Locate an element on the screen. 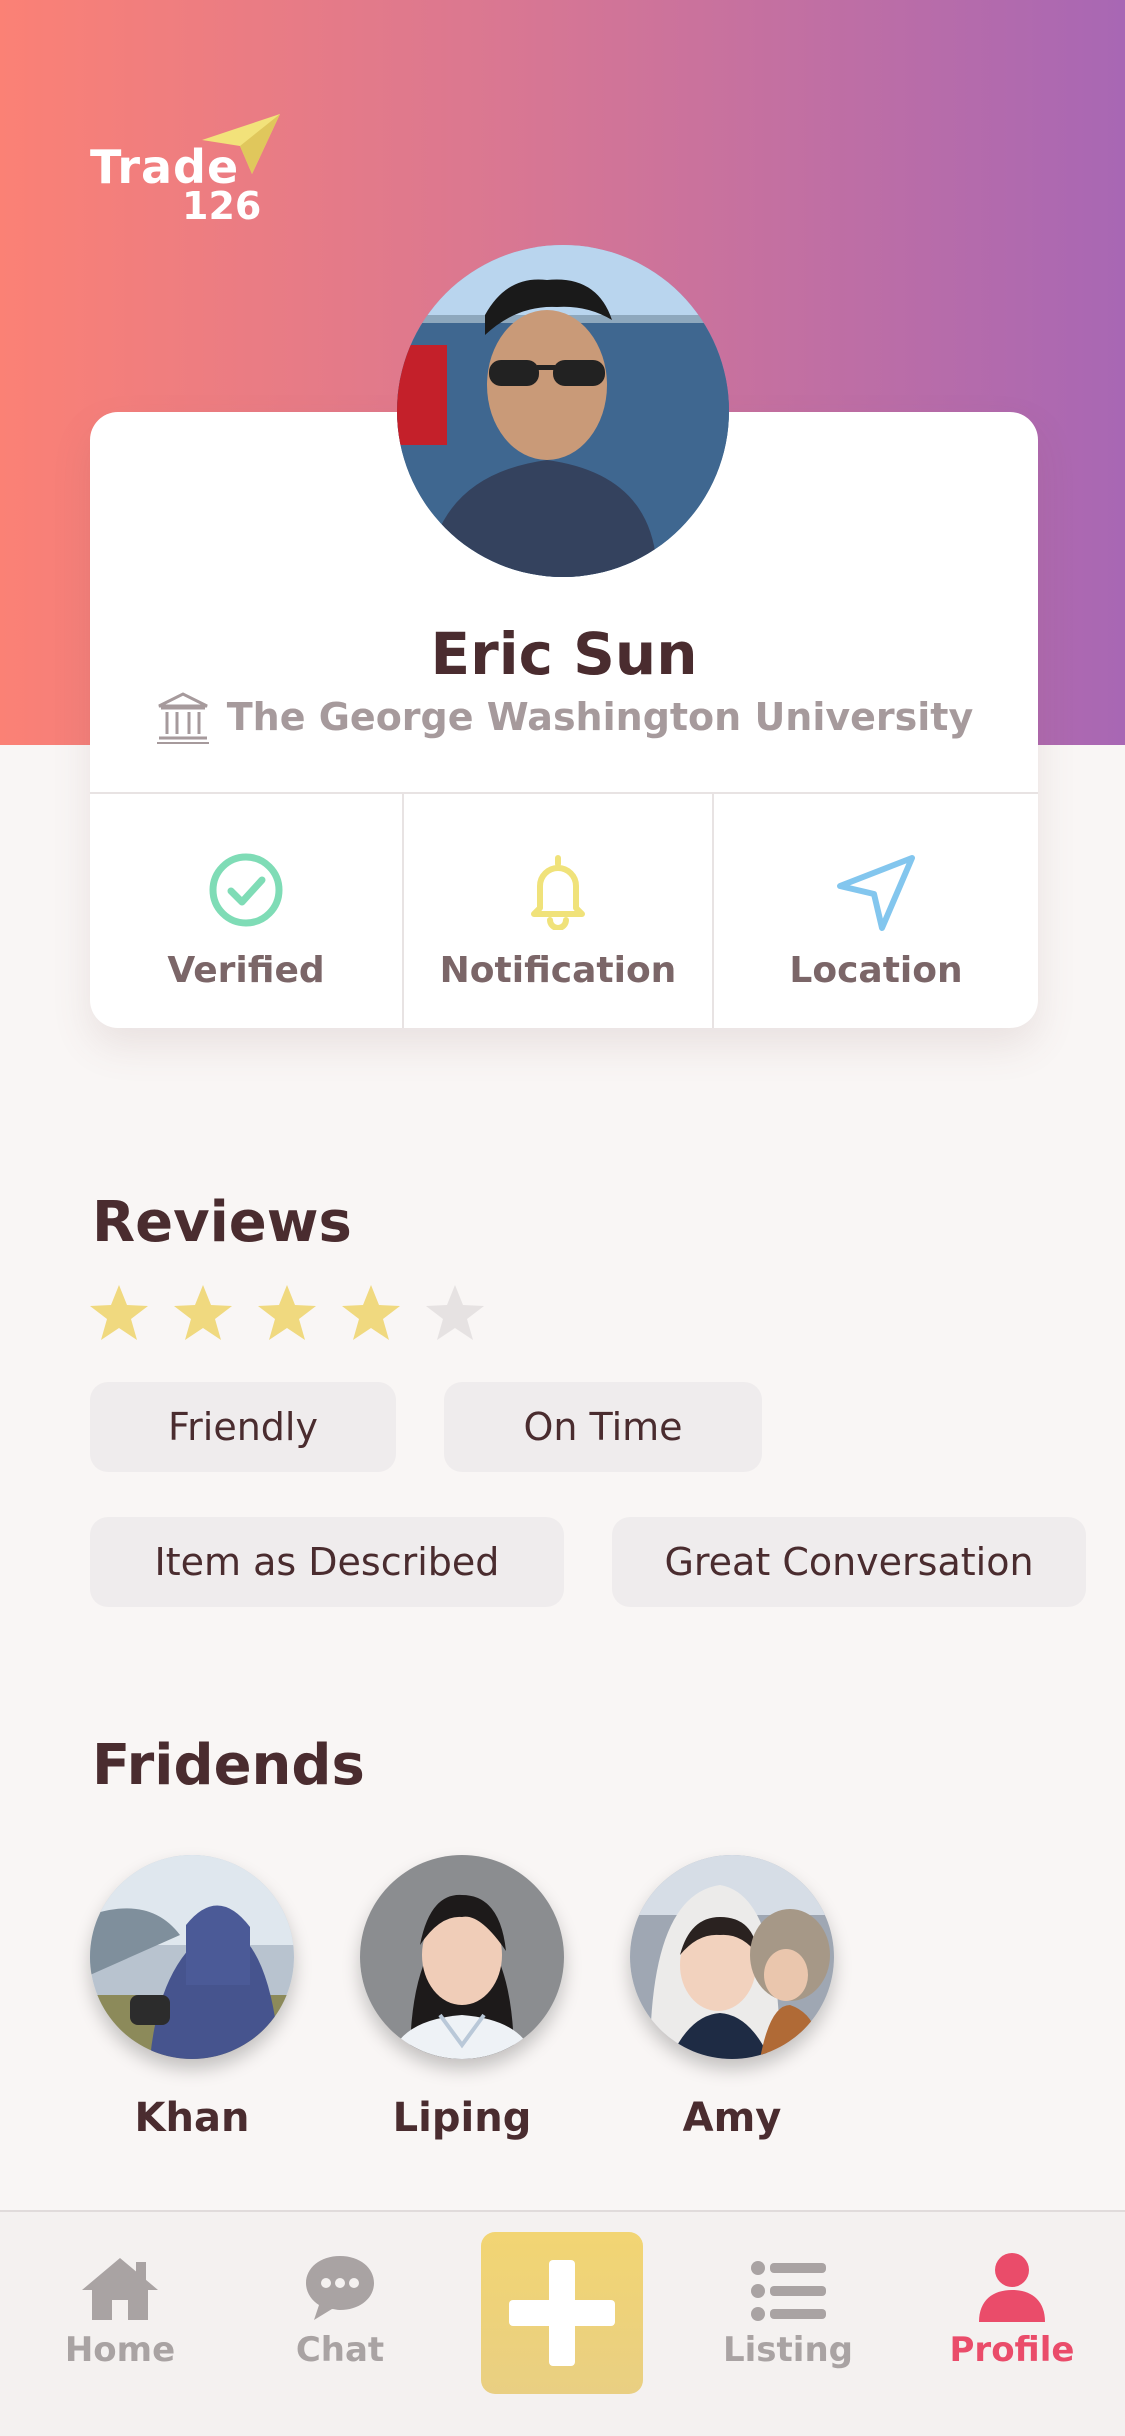  chat-icon is located at coordinates (340, 2288).